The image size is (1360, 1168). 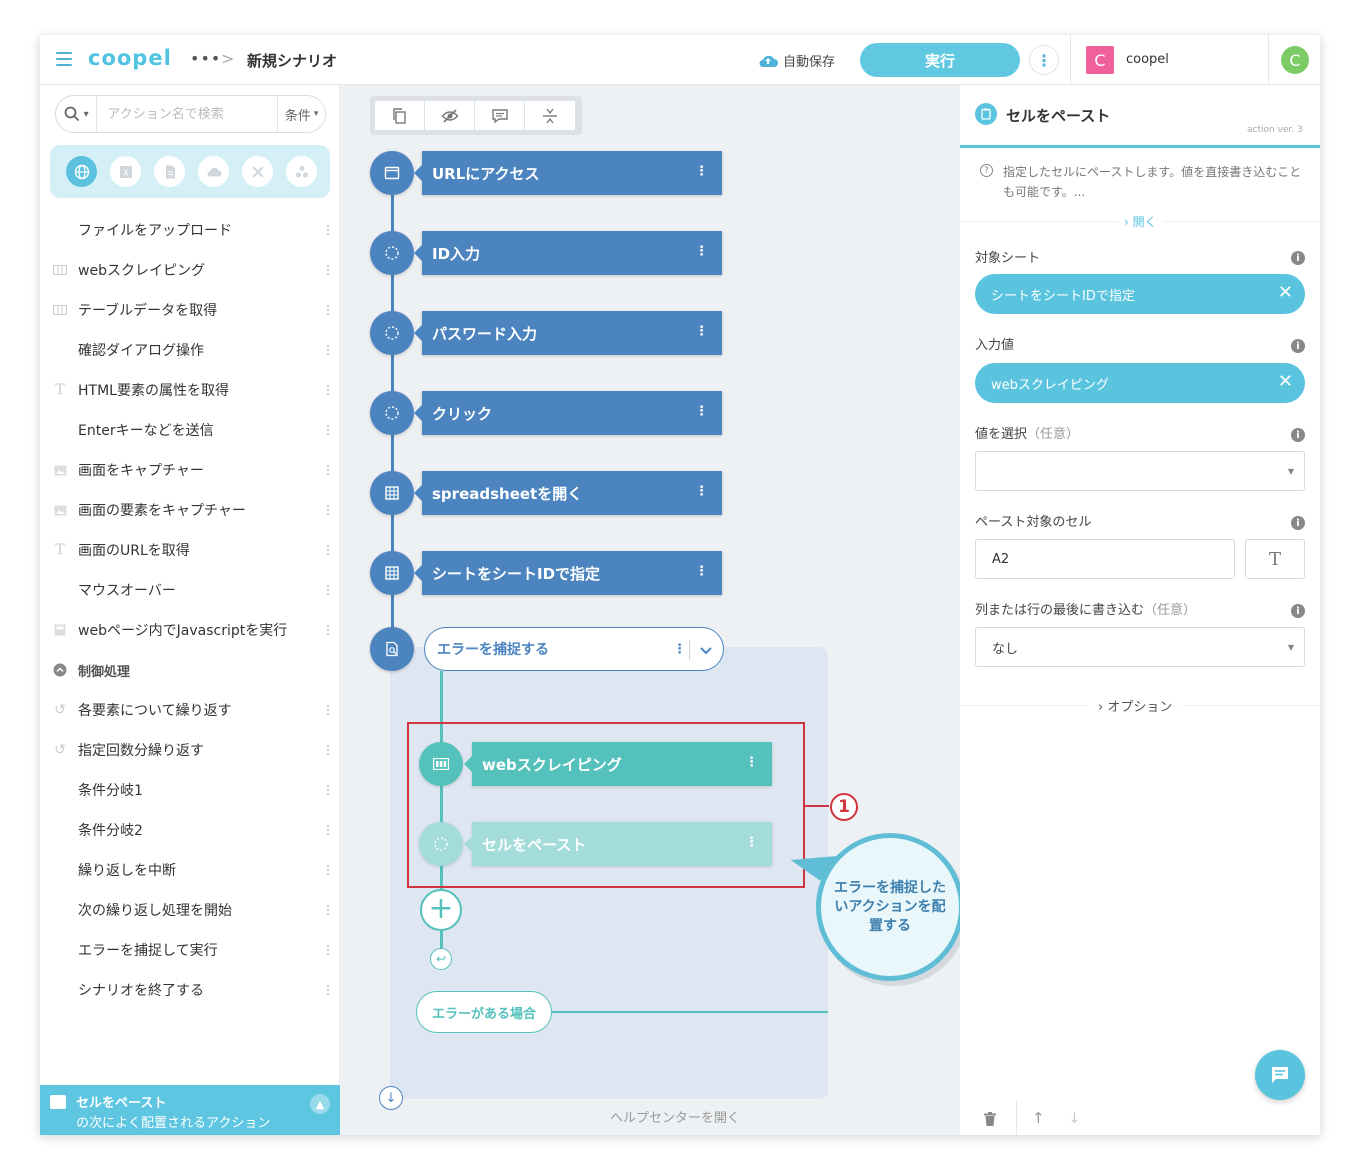 What do you see at coordinates (190, 350) in the screenshot?
I see `action-item: 確認ダイアログ操作 ⋮` at bounding box center [190, 350].